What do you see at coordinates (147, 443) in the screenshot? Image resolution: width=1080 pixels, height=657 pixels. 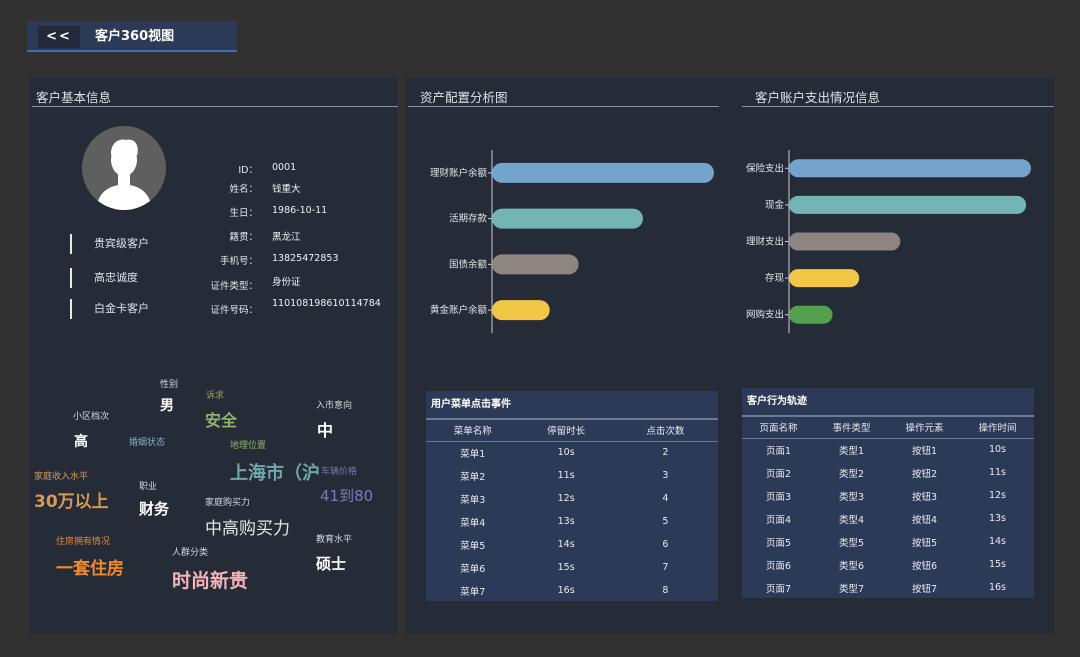 I see `cloud-label-marriage: 婚姻状态` at bounding box center [147, 443].